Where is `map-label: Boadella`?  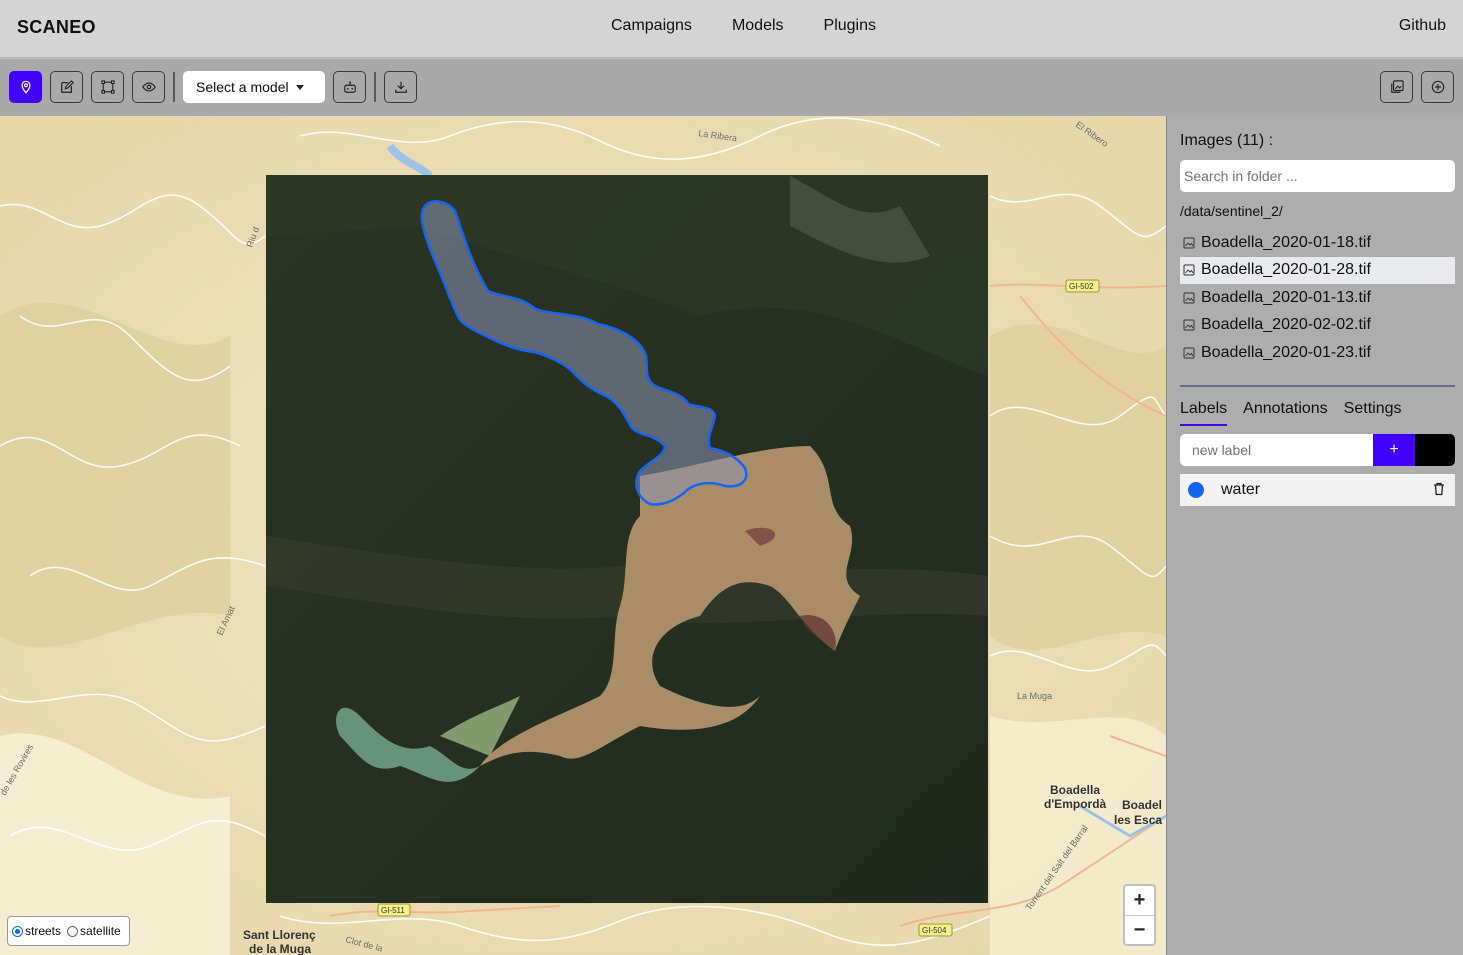 map-label: Boadella is located at coordinates (1075, 790).